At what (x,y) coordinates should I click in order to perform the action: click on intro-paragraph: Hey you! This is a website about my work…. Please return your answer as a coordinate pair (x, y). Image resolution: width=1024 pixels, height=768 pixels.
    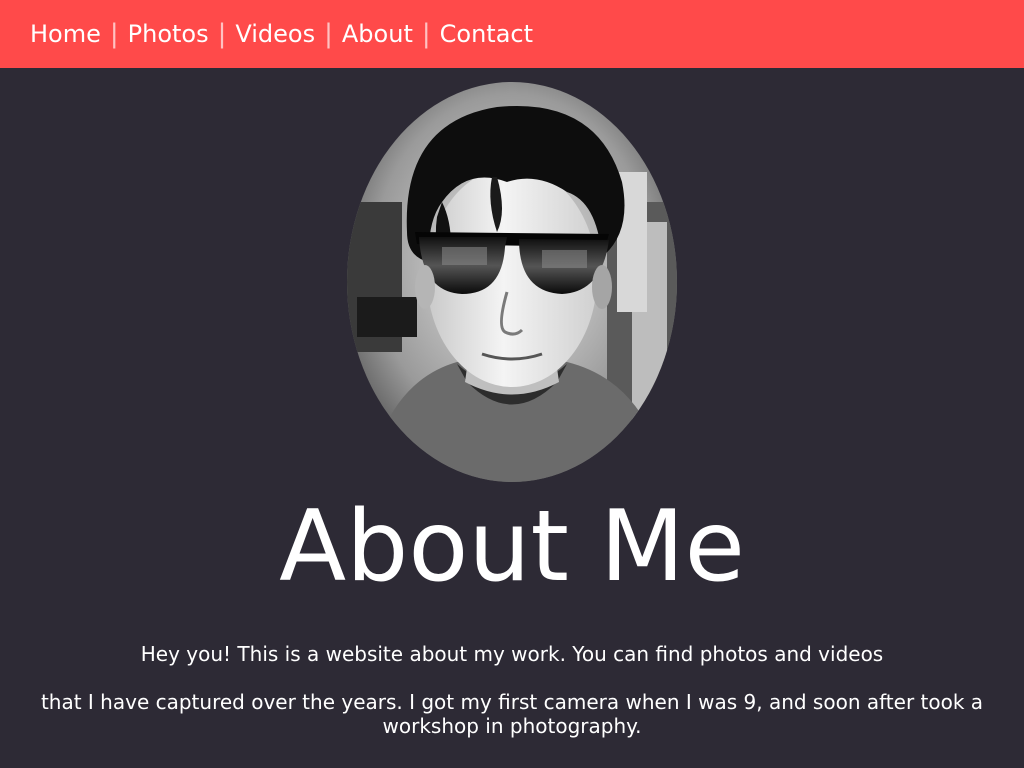
    Looking at the image, I should click on (512, 654).